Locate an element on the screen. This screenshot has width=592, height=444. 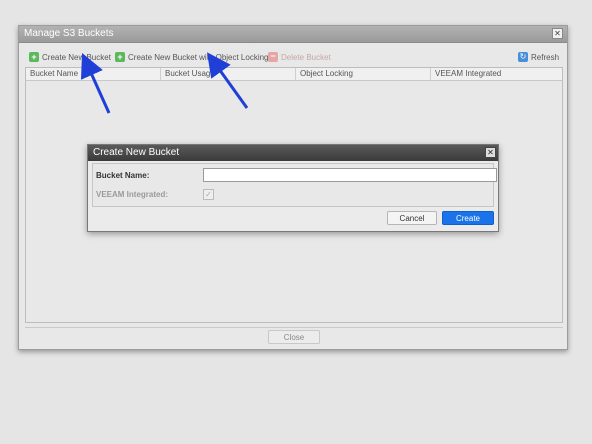
modal-title: Create New Bucket is located at coordinates (136, 152).